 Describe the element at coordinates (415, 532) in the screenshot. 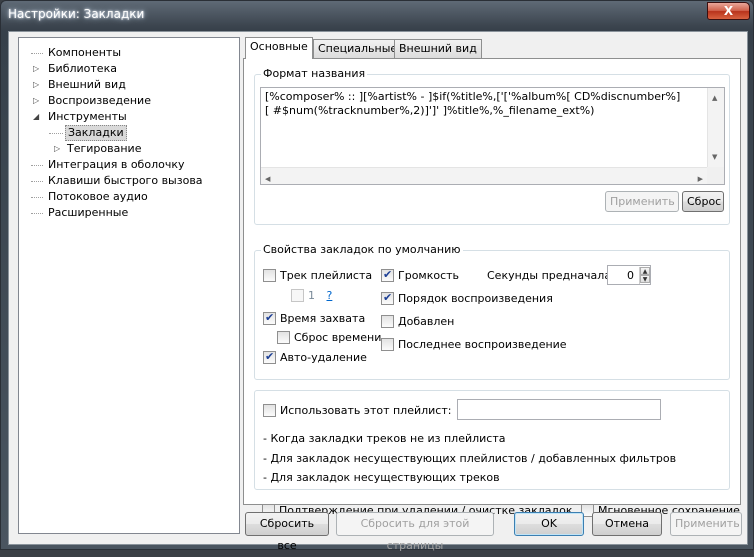

I see `reset-page-button: Сбросить для этой страницы` at that location.